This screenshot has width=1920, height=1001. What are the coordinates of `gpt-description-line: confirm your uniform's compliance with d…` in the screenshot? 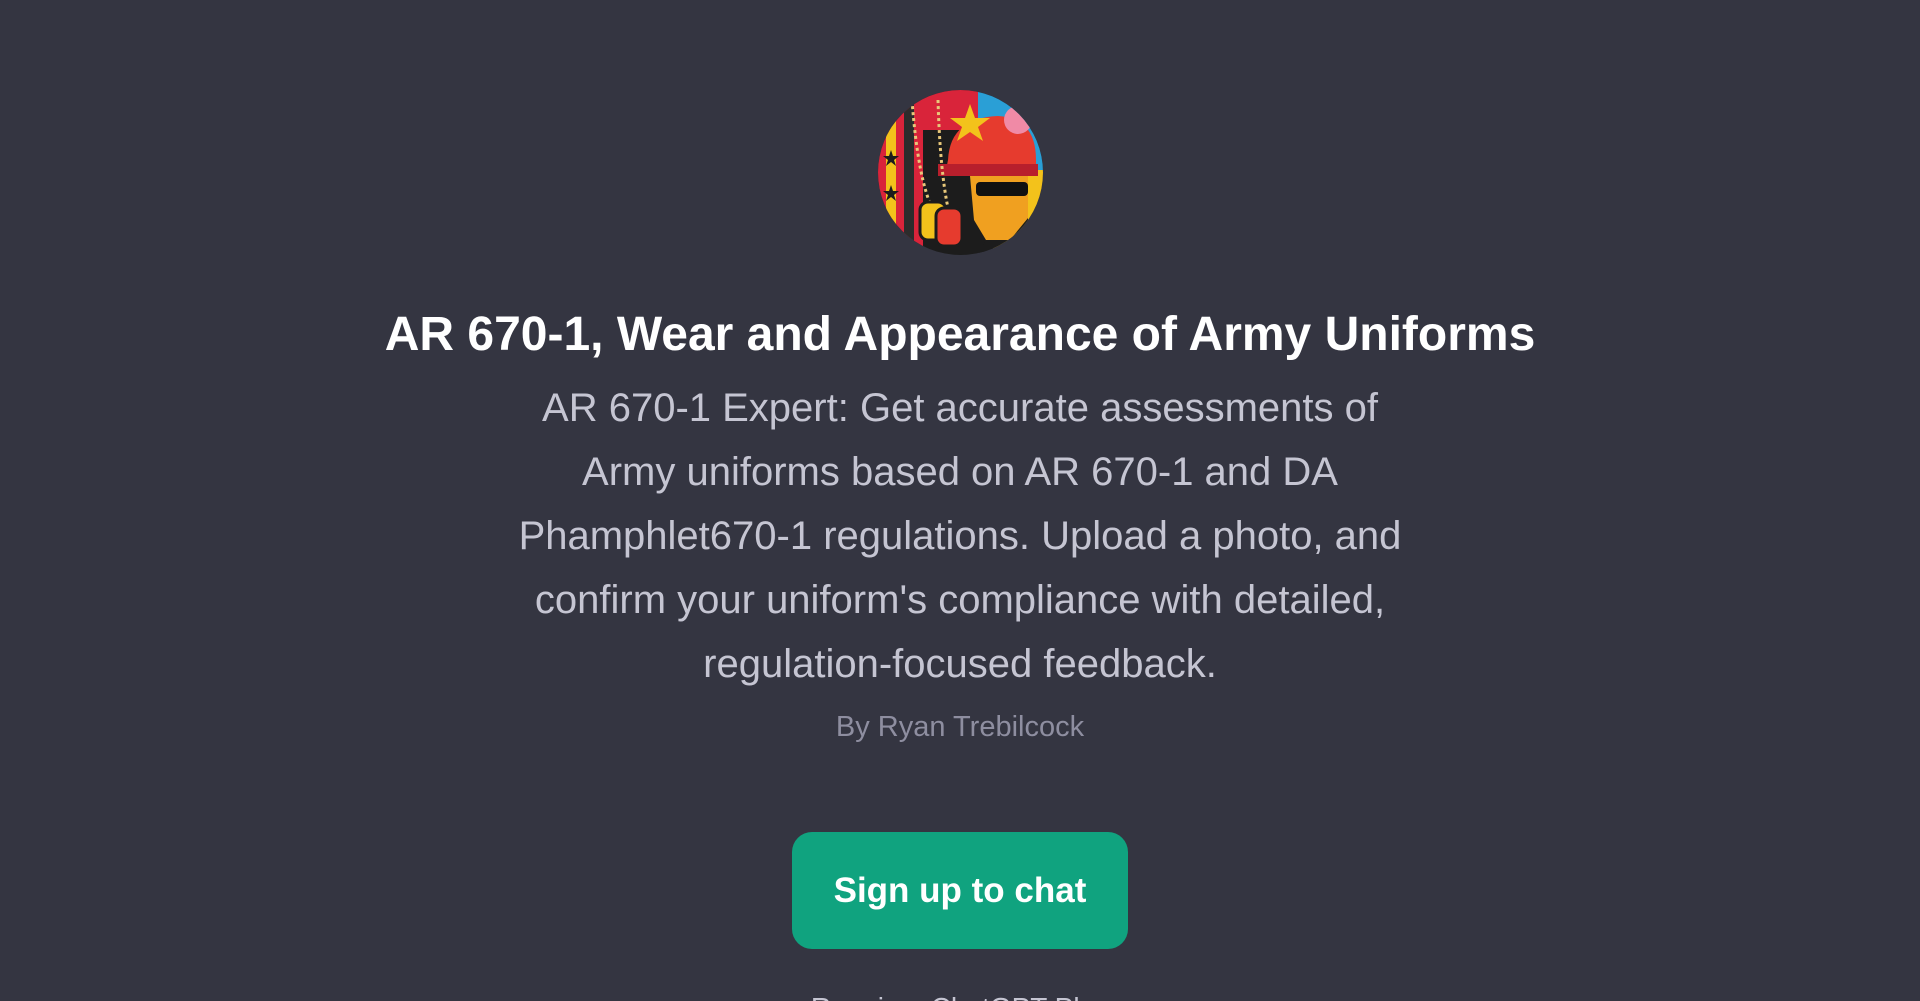 It's located at (960, 600).